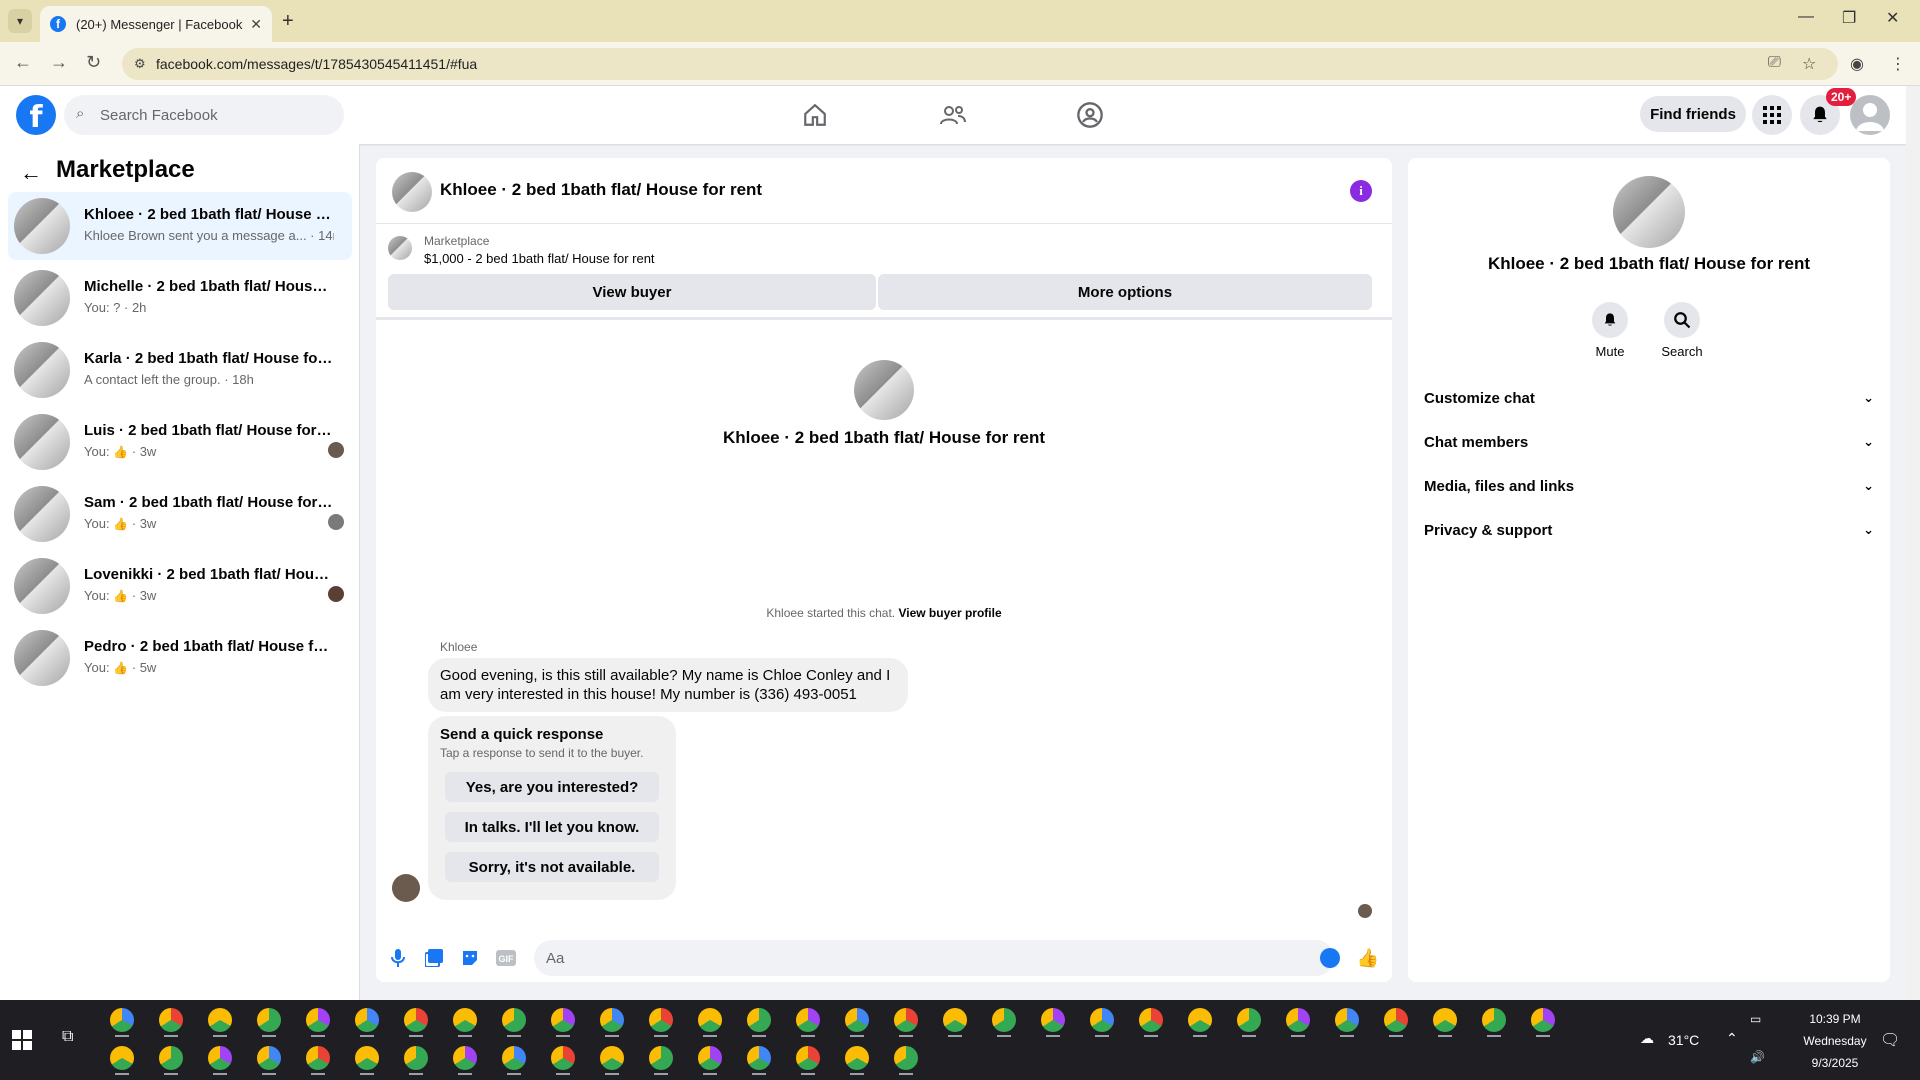 The height and width of the screenshot is (1080, 1920). What do you see at coordinates (1755, 1019) in the screenshot?
I see `network-icon: ▭` at bounding box center [1755, 1019].